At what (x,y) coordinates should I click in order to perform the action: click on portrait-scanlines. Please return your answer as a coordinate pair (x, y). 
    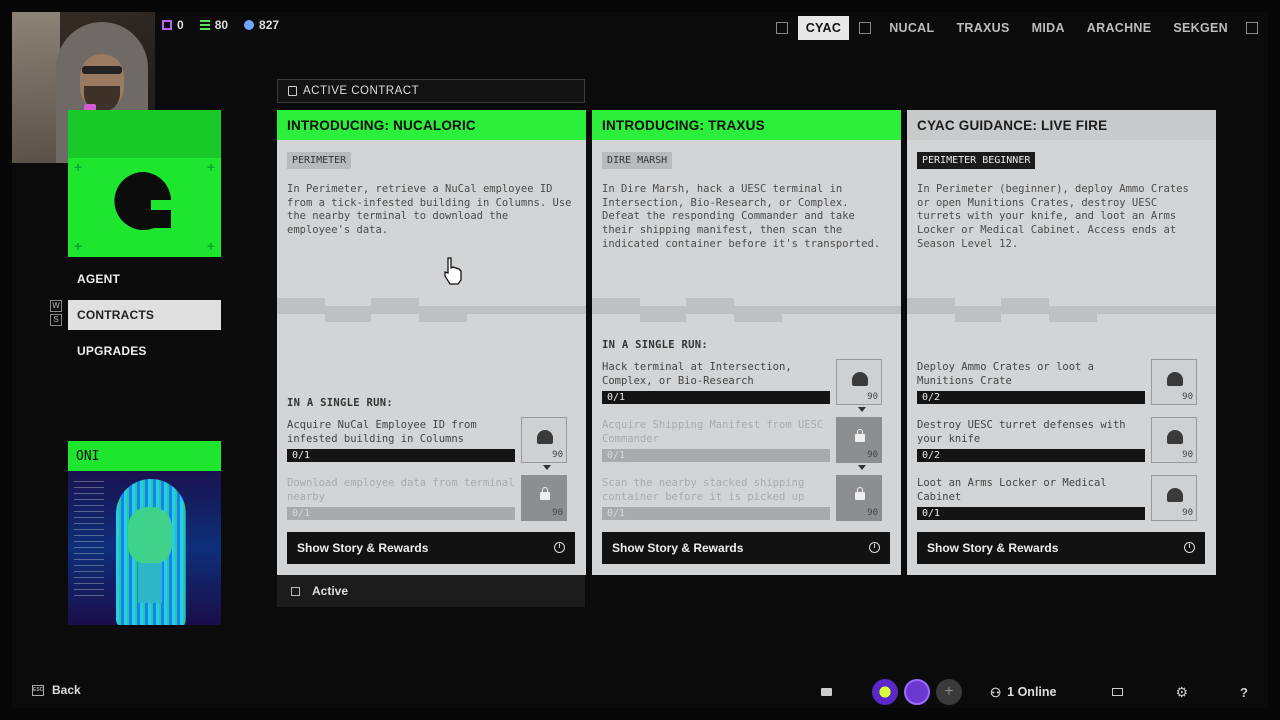
    Looking at the image, I should click on (89, 541).